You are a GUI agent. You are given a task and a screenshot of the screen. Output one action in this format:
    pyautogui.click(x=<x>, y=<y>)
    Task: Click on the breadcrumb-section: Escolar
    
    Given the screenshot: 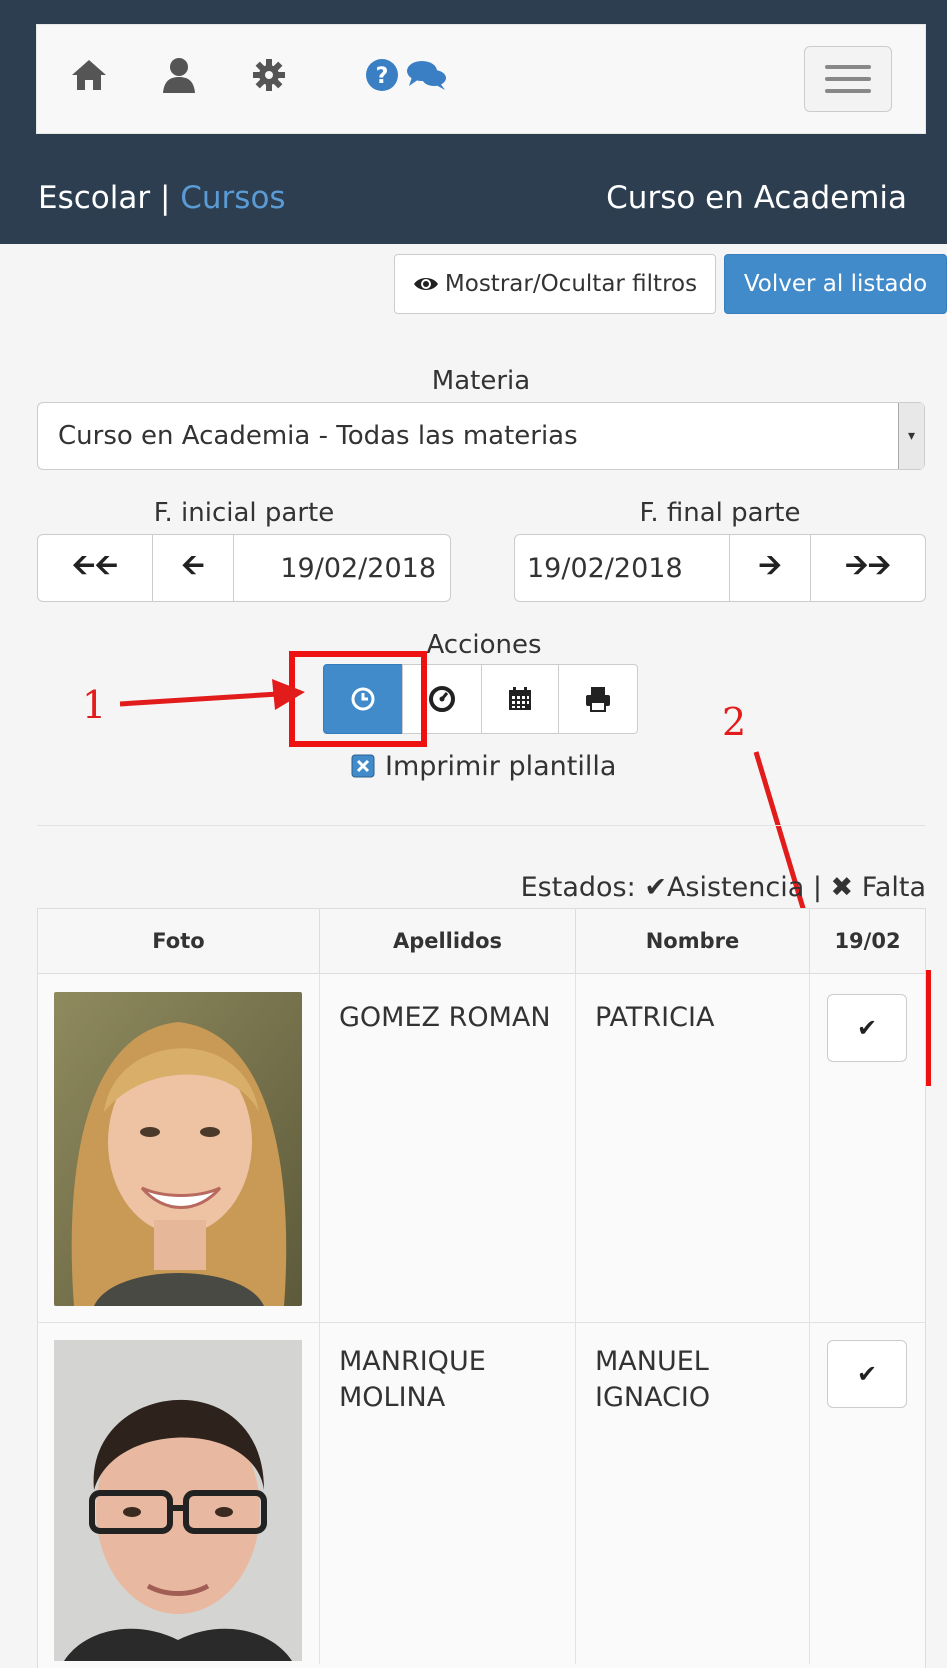 What is the action you would take?
    pyautogui.click(x=94, y=198)
    